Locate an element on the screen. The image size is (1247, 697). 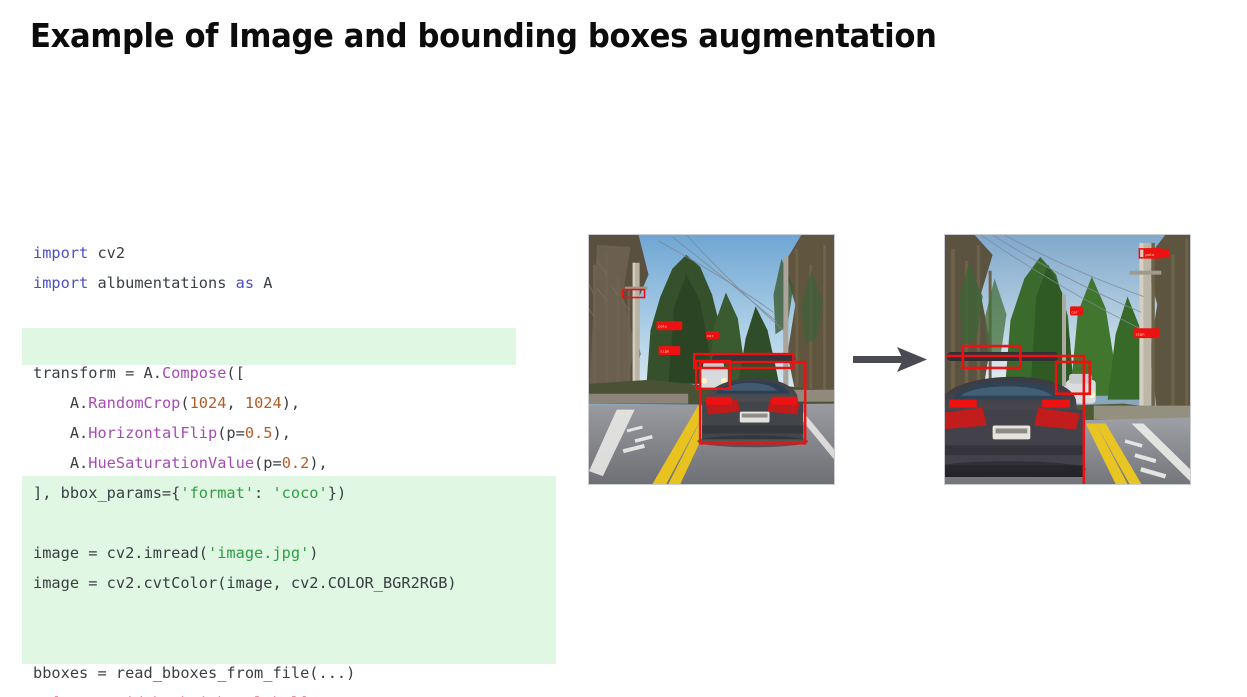
code-token-pln: albumentations is located at coordinates (162, 283).